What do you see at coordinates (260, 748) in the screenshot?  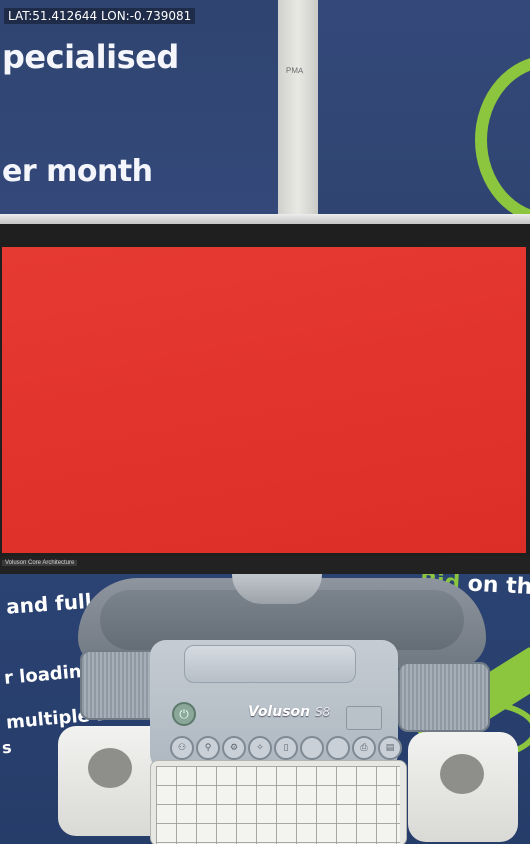 I see `utilities-button: ✧` at bounding box center [260, 748].